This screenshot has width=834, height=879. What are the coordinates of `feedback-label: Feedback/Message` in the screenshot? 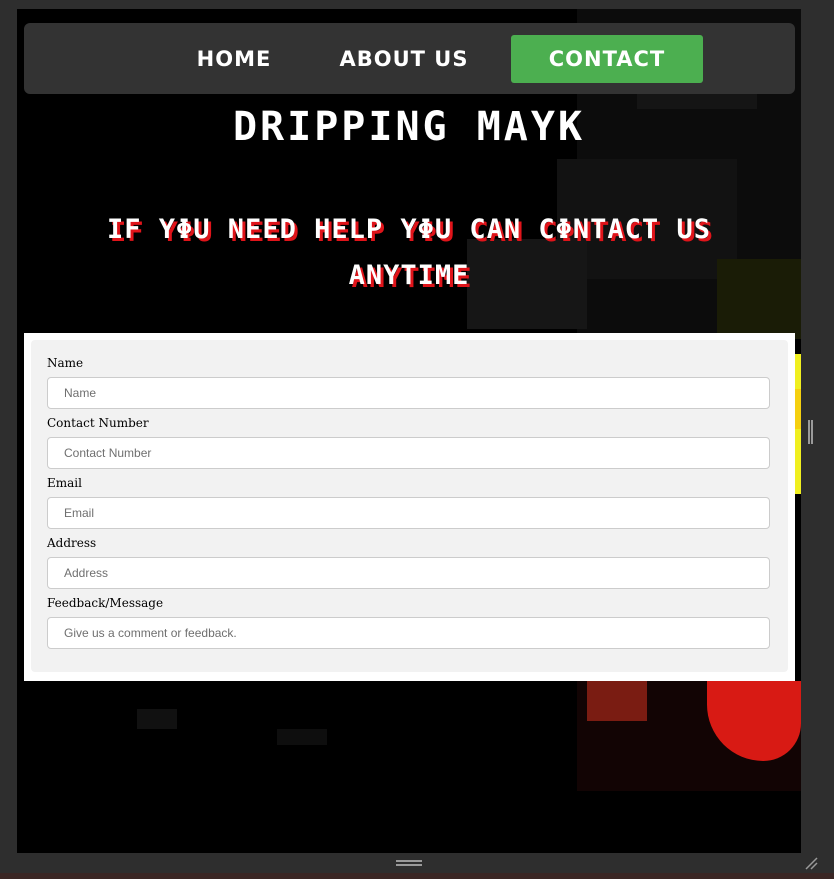 It's located at (105, 603).